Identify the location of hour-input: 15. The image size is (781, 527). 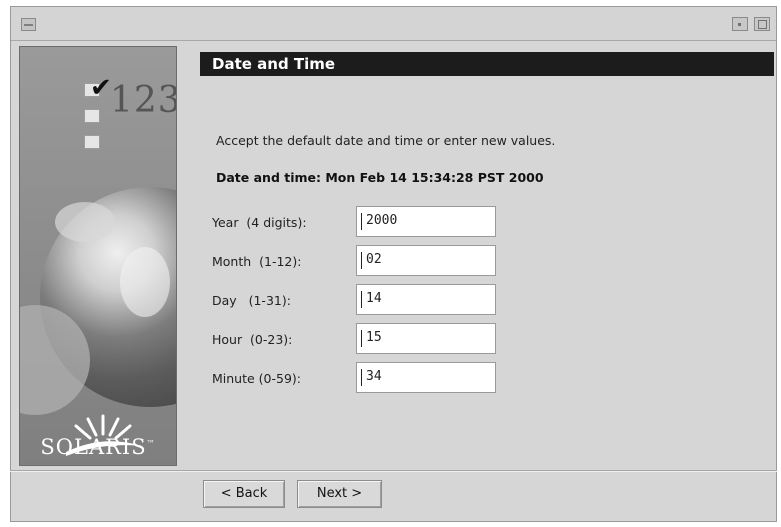
(426, 338).